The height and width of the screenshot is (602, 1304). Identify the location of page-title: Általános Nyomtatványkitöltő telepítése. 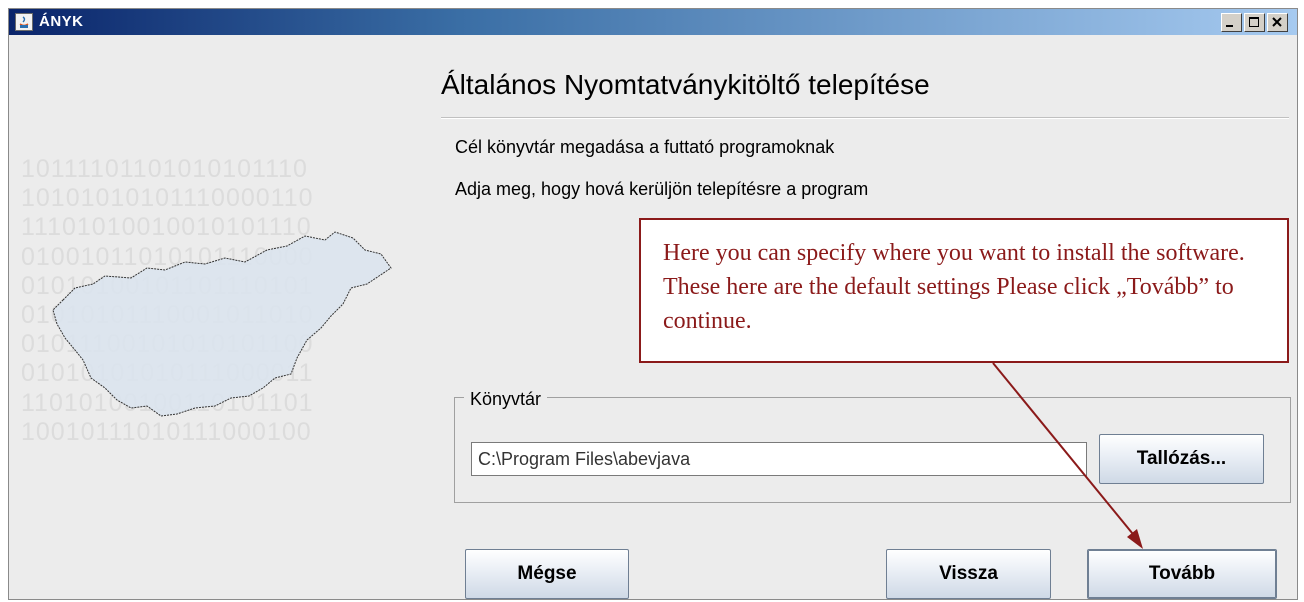
(685, 84).